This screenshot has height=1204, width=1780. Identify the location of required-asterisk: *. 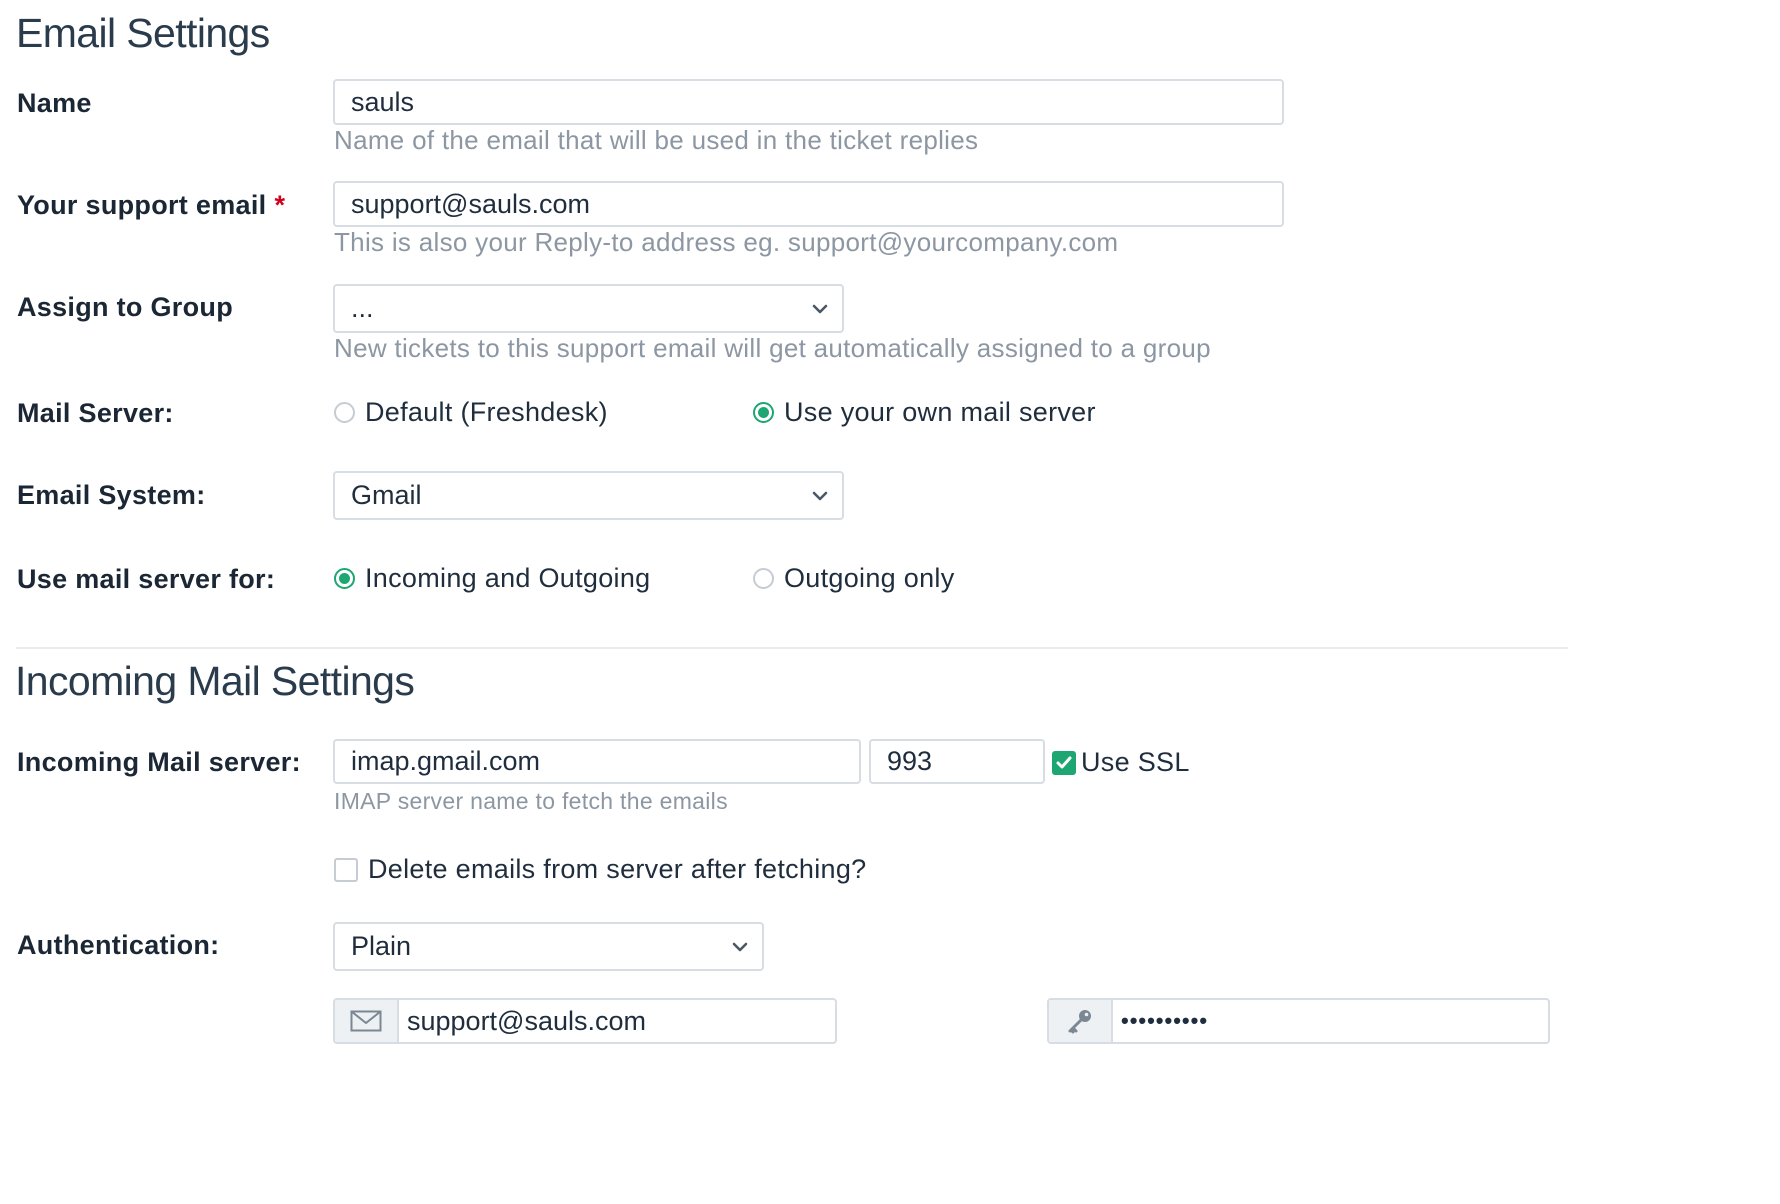
(280, 205).